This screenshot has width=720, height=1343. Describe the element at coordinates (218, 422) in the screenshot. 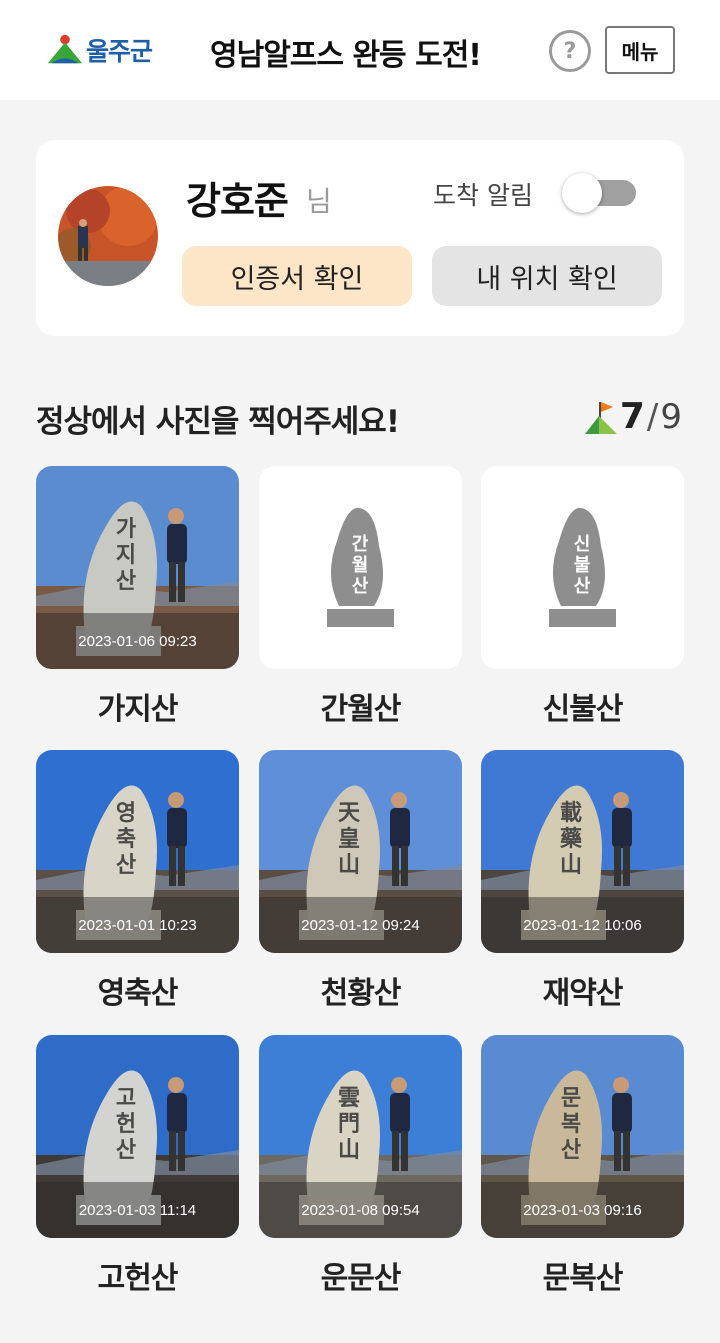

I see `section-title: 정상에서 사진을 찍어주세요!` at that location.